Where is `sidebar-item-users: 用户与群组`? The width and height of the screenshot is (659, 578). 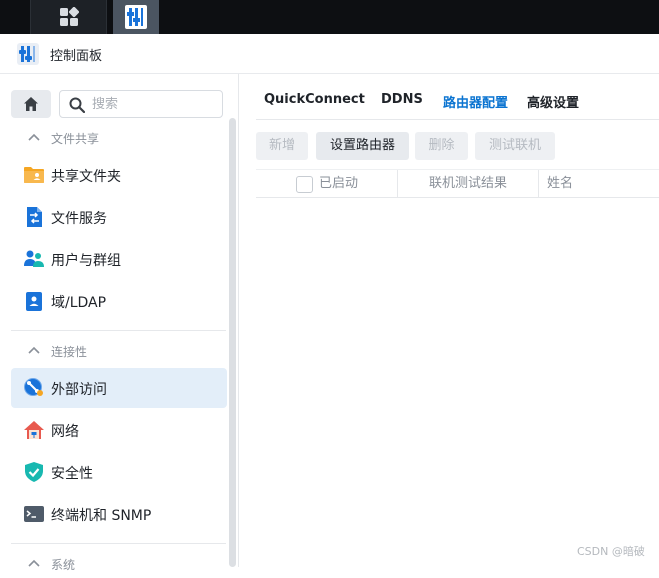
sidebar-item-users: 用户与群组 is located at coordinates (119, 259).